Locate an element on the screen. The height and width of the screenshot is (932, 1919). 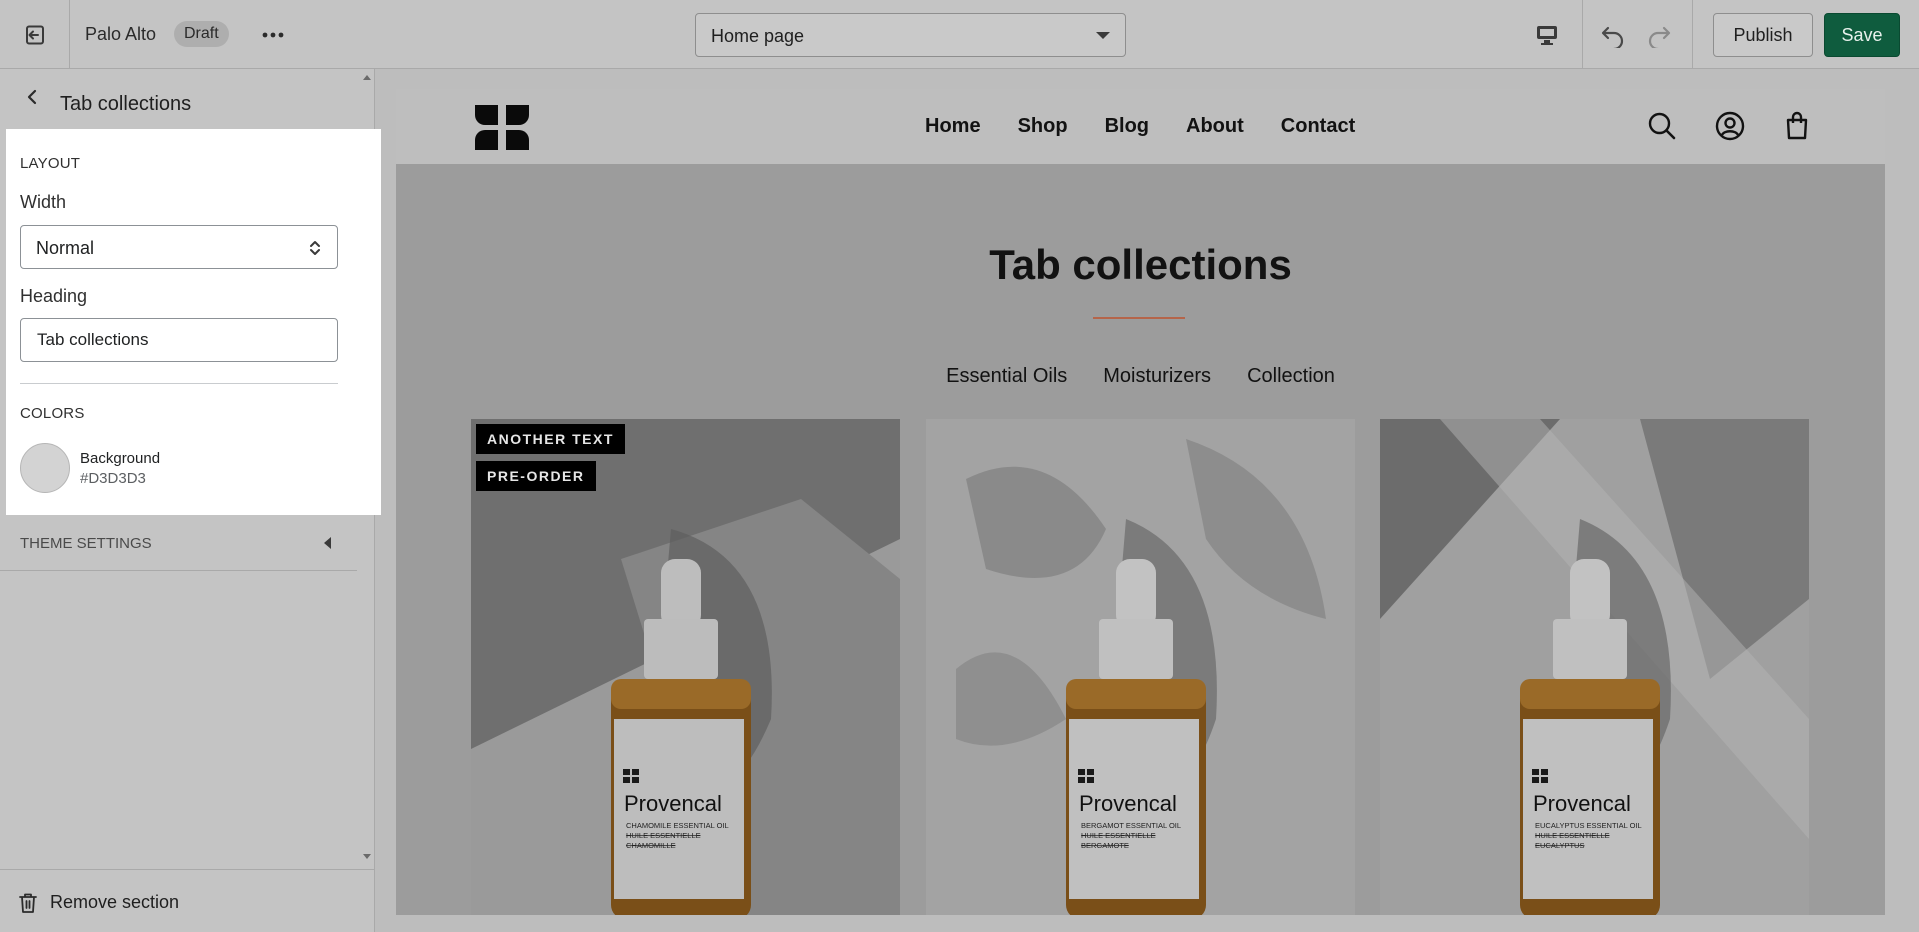
desktop-view-button is located at coordinates (1547, 35).